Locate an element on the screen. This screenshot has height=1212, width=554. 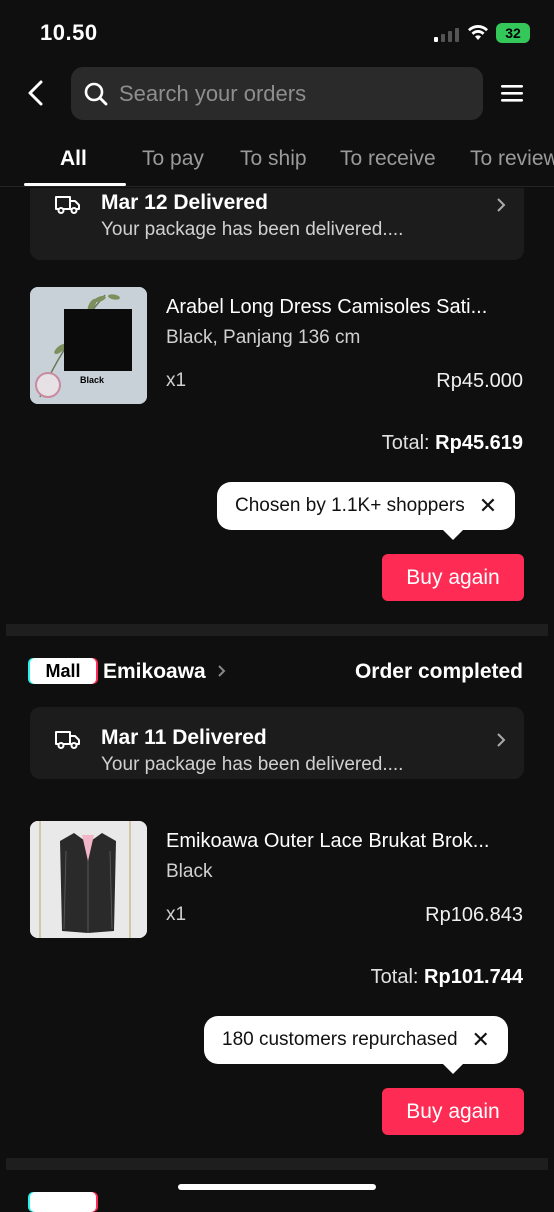
total-value: Rp101.744 is located at coordinates (473, 977).